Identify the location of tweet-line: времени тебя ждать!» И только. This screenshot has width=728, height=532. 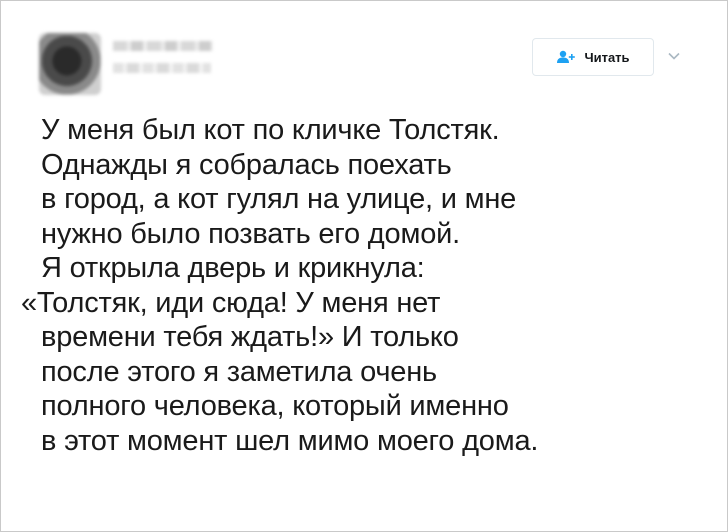
(250, 337).